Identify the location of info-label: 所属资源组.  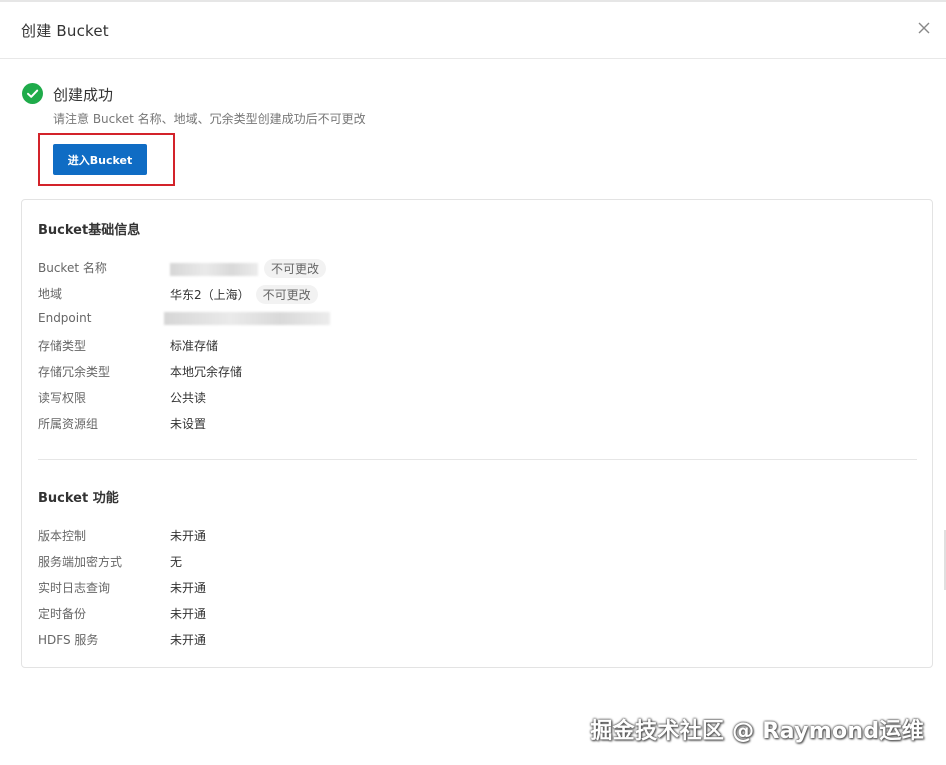
(68, 424).